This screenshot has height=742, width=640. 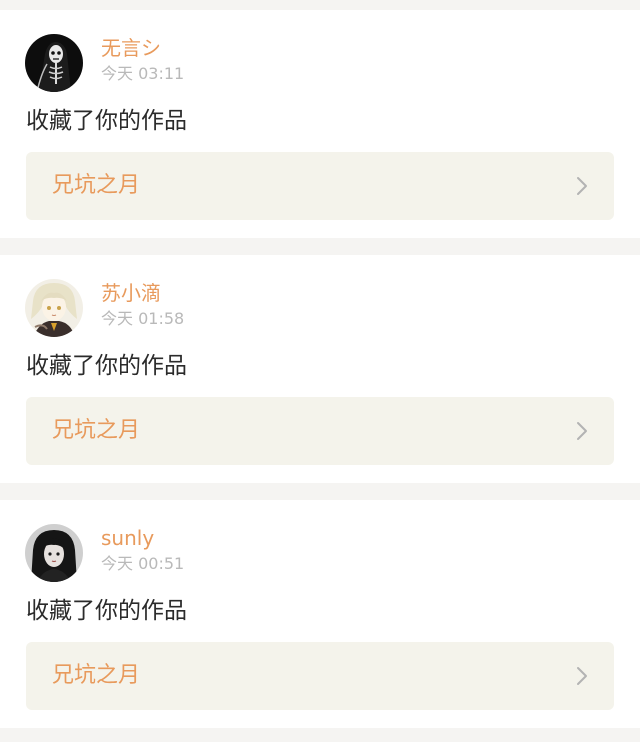 I want to click on skeleton-avatar-icon, so click(x=54, y=63).